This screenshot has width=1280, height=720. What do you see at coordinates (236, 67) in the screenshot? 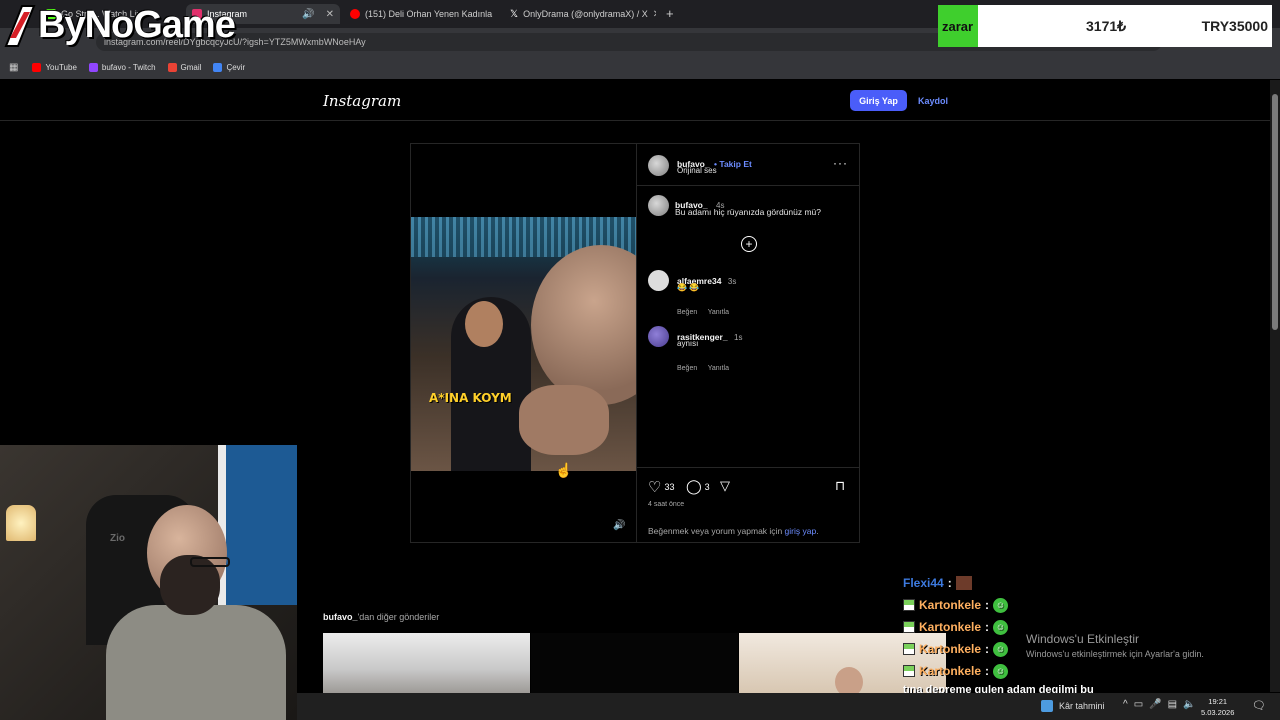
I see `bookmark-label: Çevir` at bounding box center [236, 67].